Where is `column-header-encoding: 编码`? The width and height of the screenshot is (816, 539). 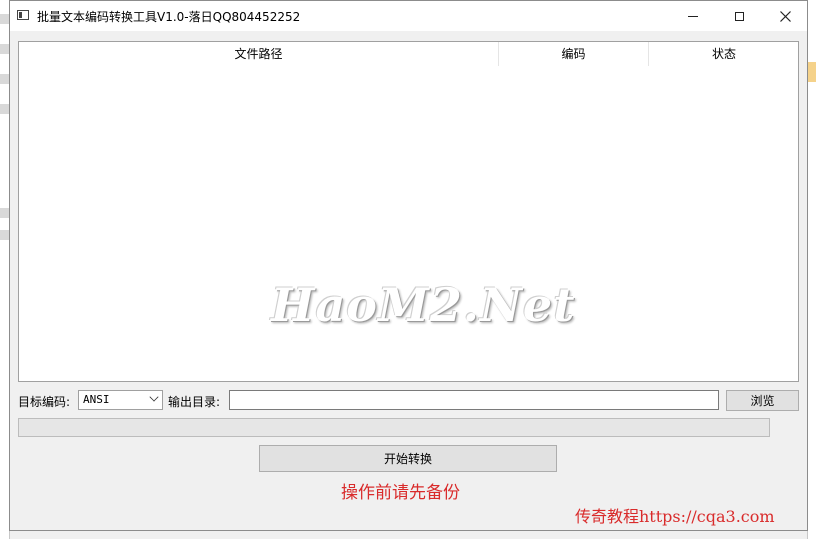 column-header-encoding: 编码 is located at coordinates (574, 54).